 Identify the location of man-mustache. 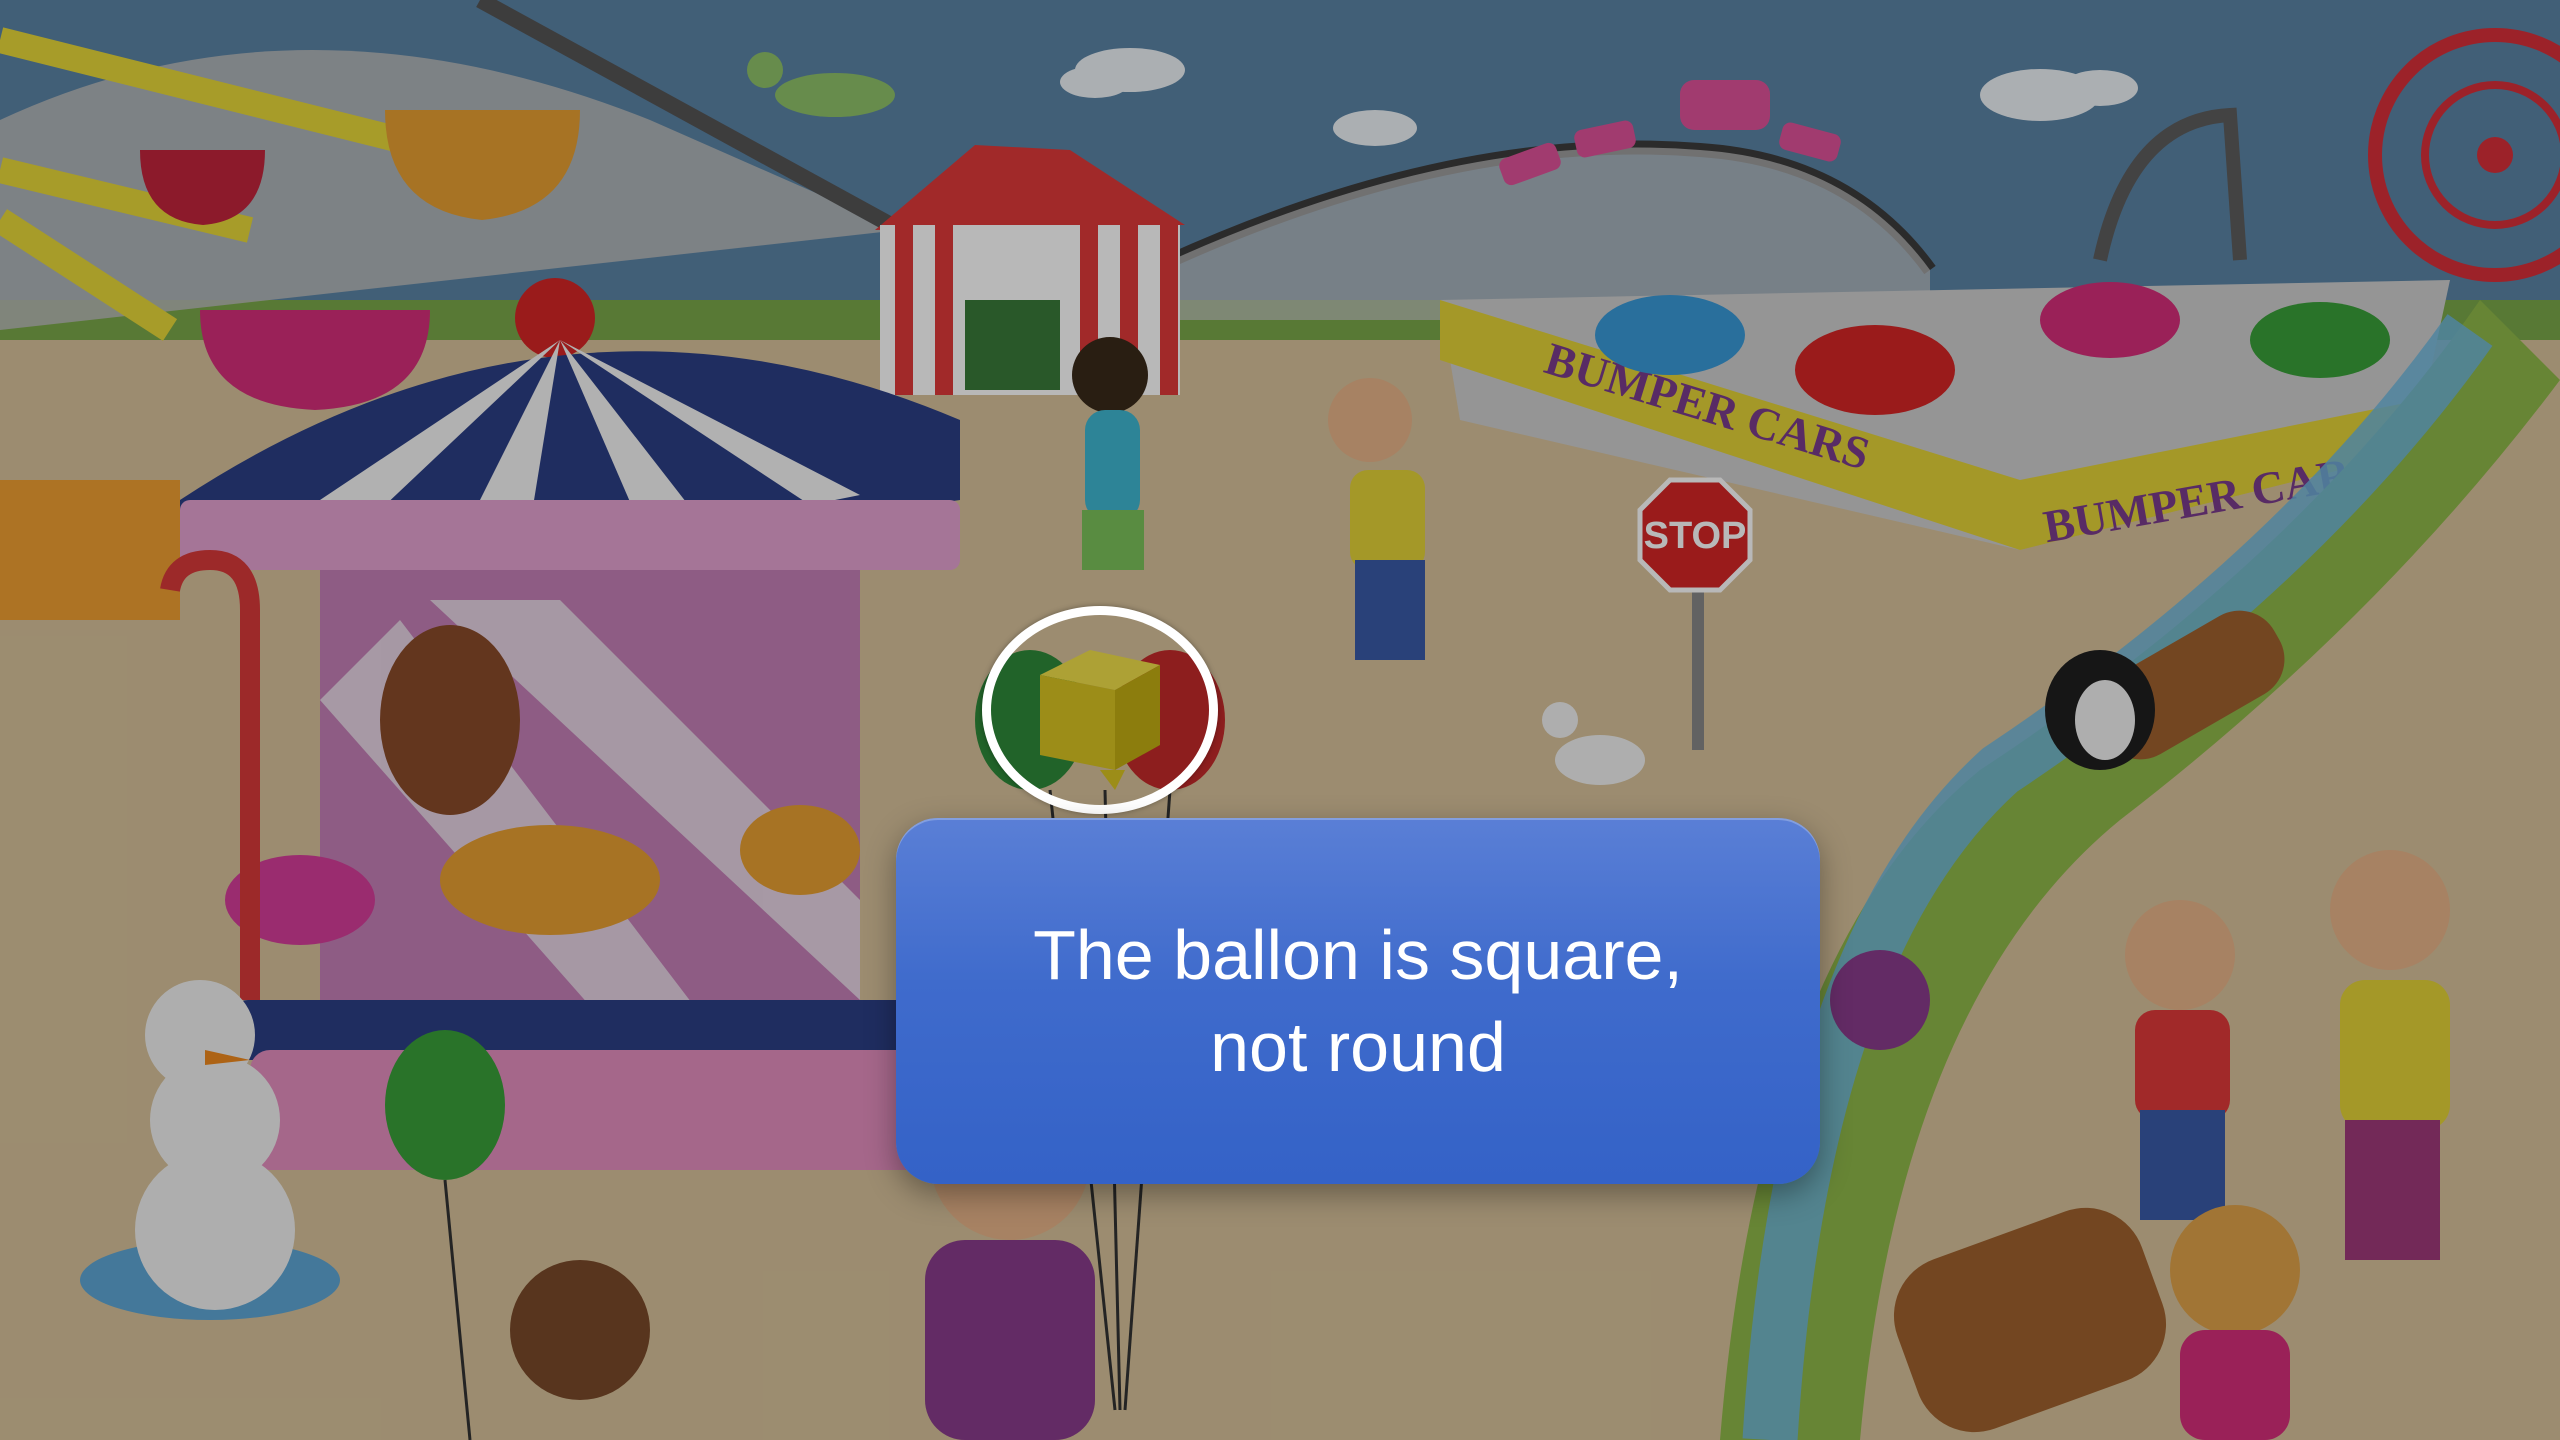
(2390, 1055).